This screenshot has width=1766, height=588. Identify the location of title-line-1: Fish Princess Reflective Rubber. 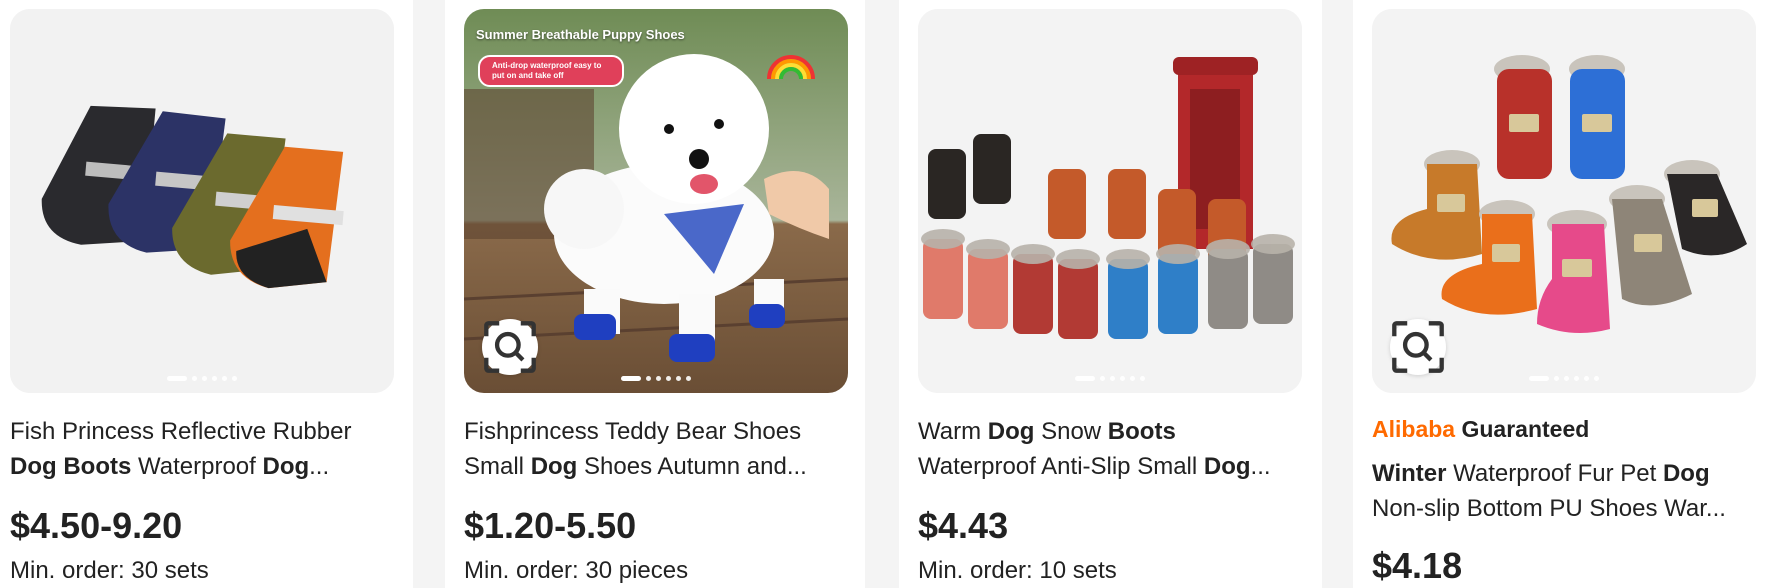
(202, 431).